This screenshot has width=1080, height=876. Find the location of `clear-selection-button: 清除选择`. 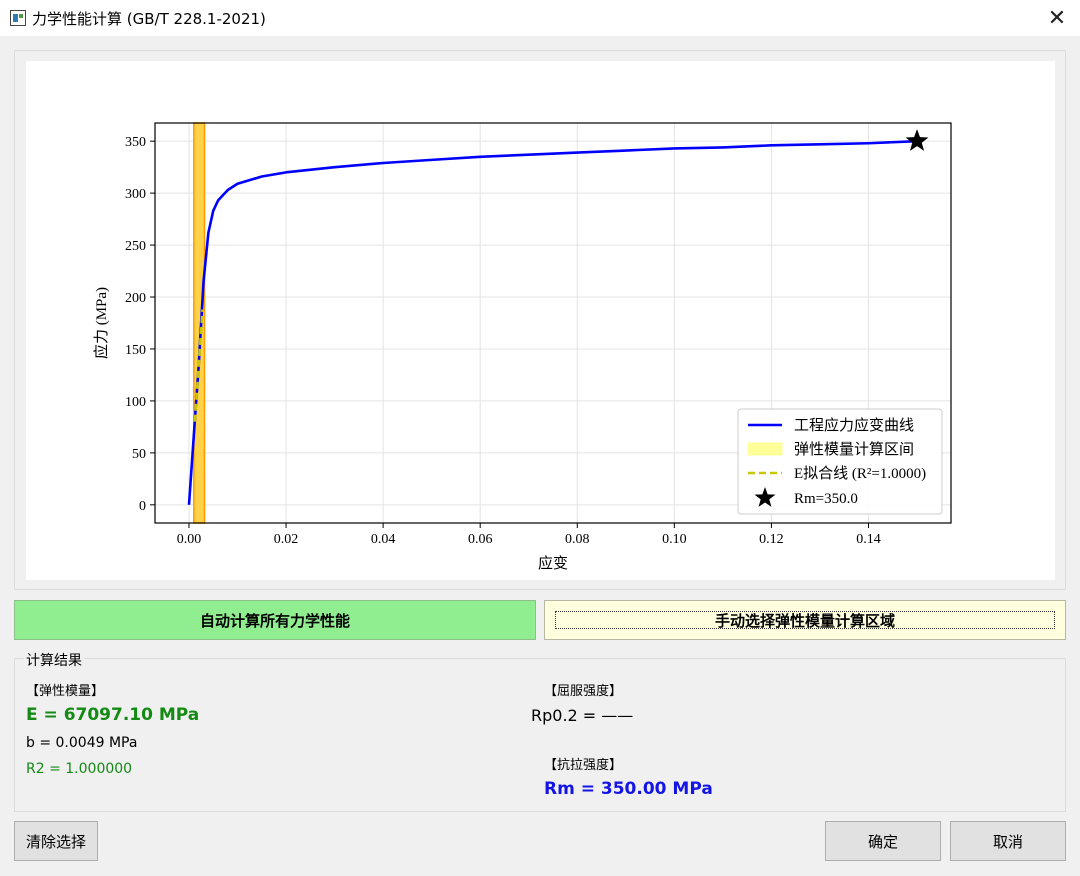

clear-selection-button: 清除选择 is located at coordinates (56, 841).